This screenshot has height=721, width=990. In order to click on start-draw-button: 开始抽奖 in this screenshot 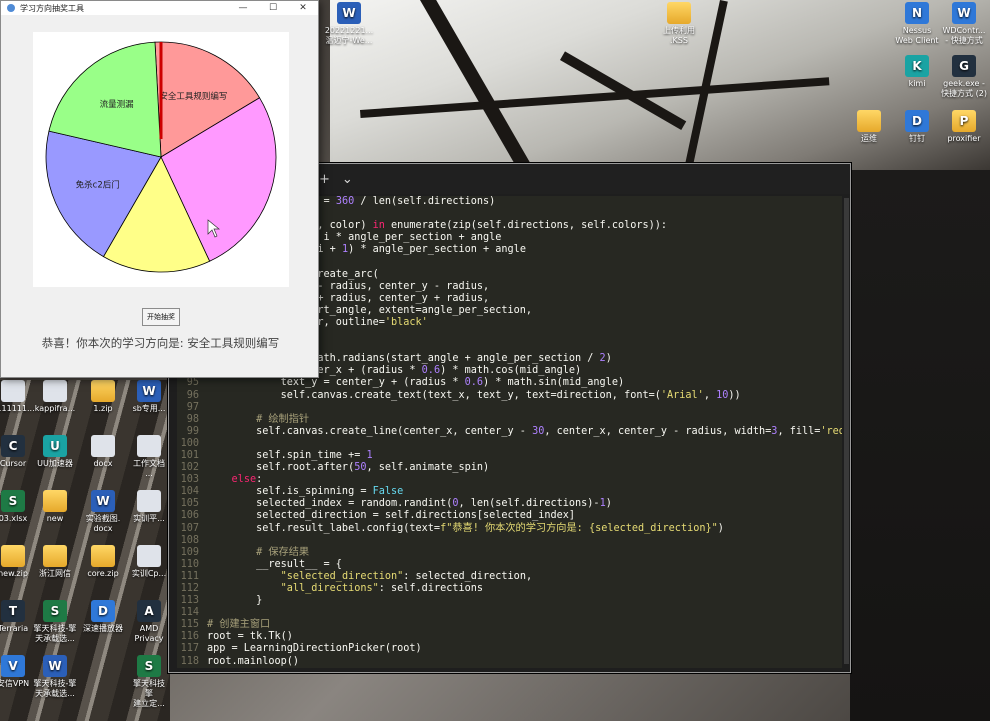, I will do `click(161, 317)`.